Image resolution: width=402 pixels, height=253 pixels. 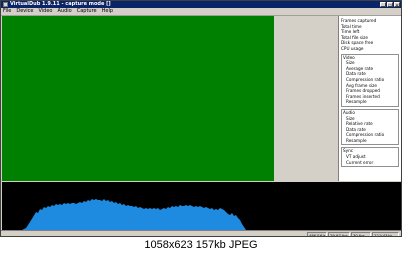 I want to click on audio-waveform, so click(x=134, y=214).